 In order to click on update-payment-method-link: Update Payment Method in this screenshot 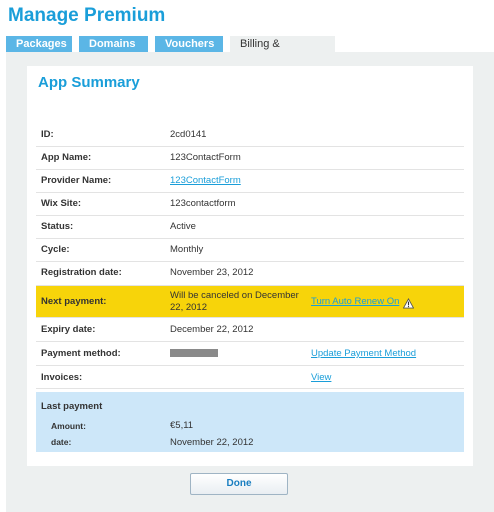, I will do `click(363, 353)`.